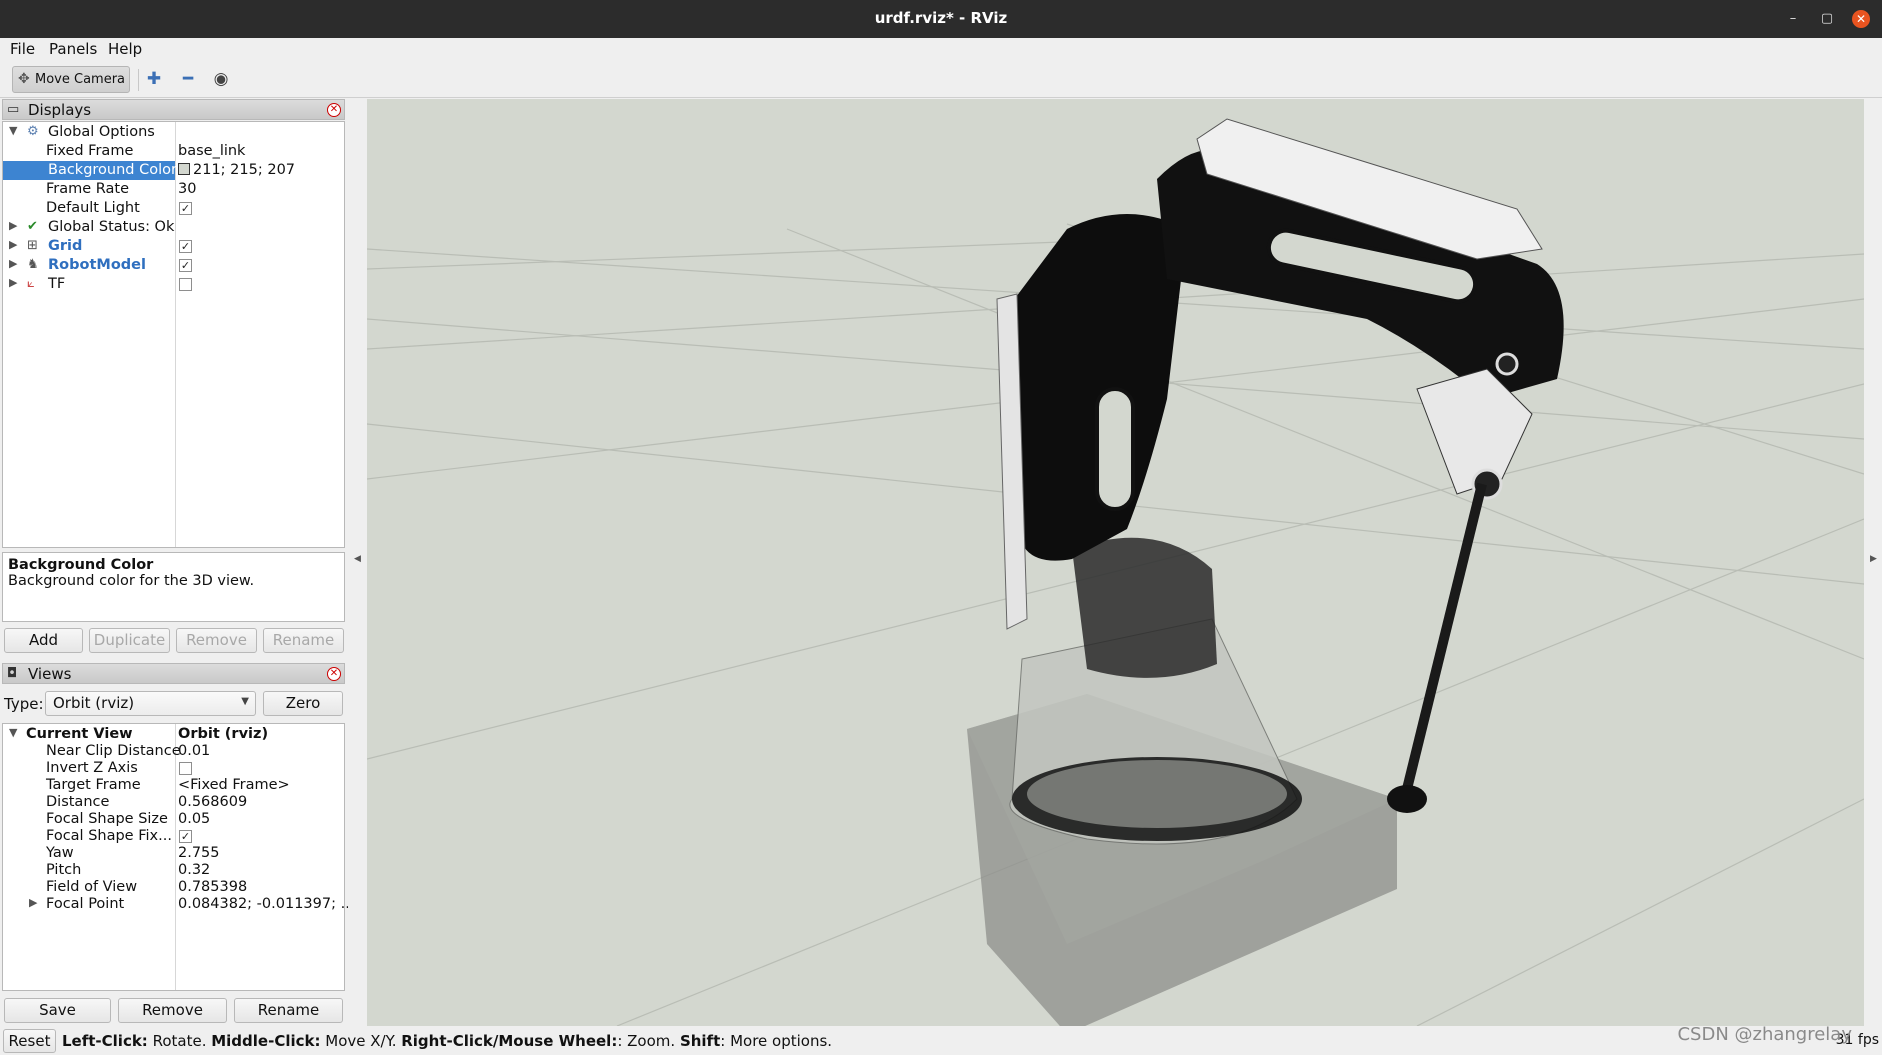  I want to click on maximize-button: ▢, so click(1827, 19).